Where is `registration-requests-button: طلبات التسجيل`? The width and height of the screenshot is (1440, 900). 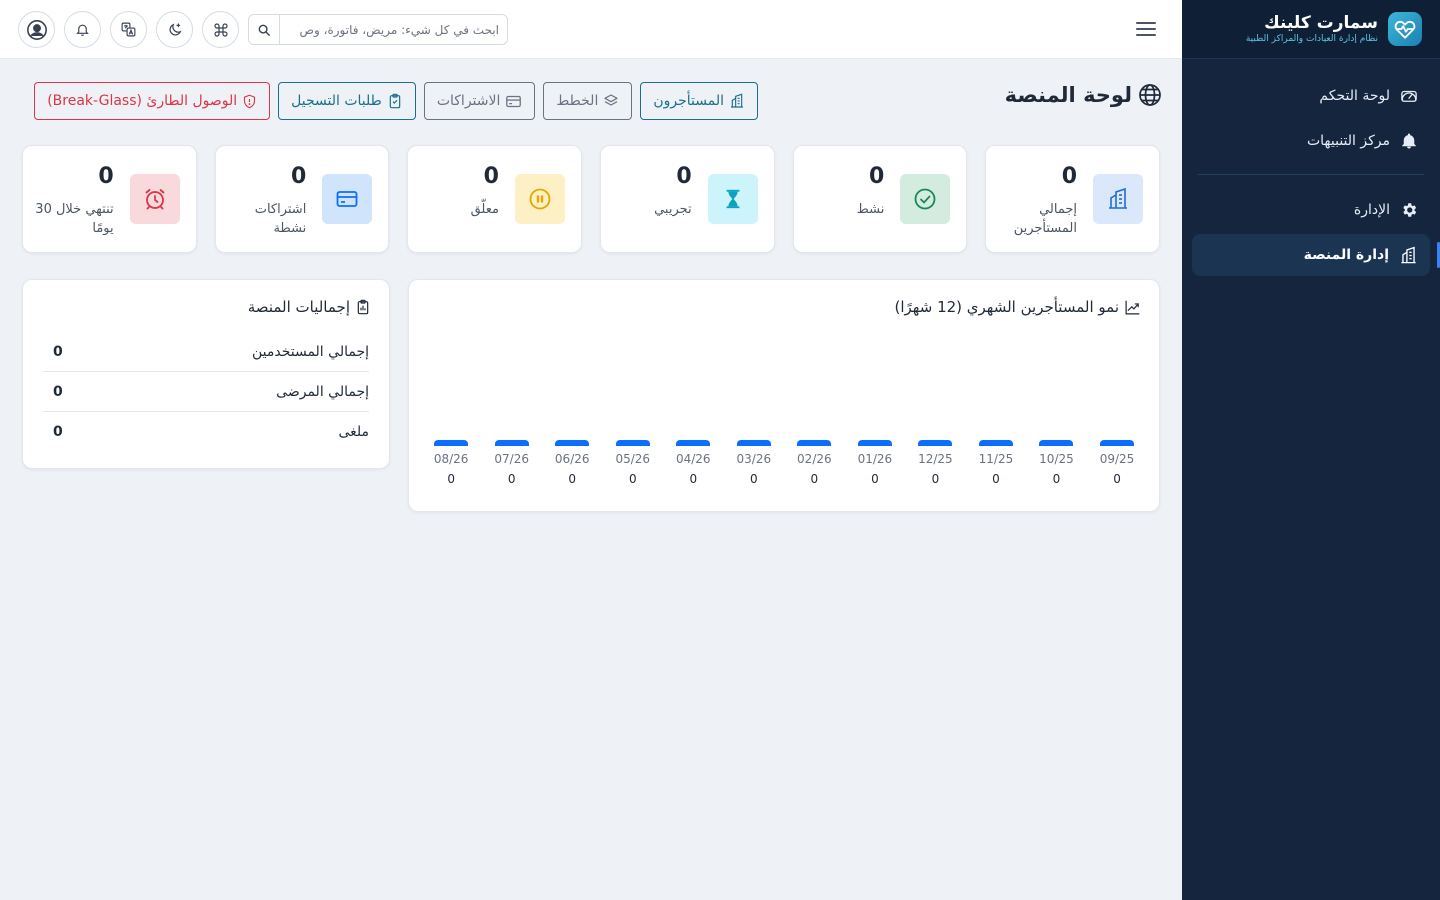 registration-requests-button: طلبات التسجيل is located at coordinates (347, 101).